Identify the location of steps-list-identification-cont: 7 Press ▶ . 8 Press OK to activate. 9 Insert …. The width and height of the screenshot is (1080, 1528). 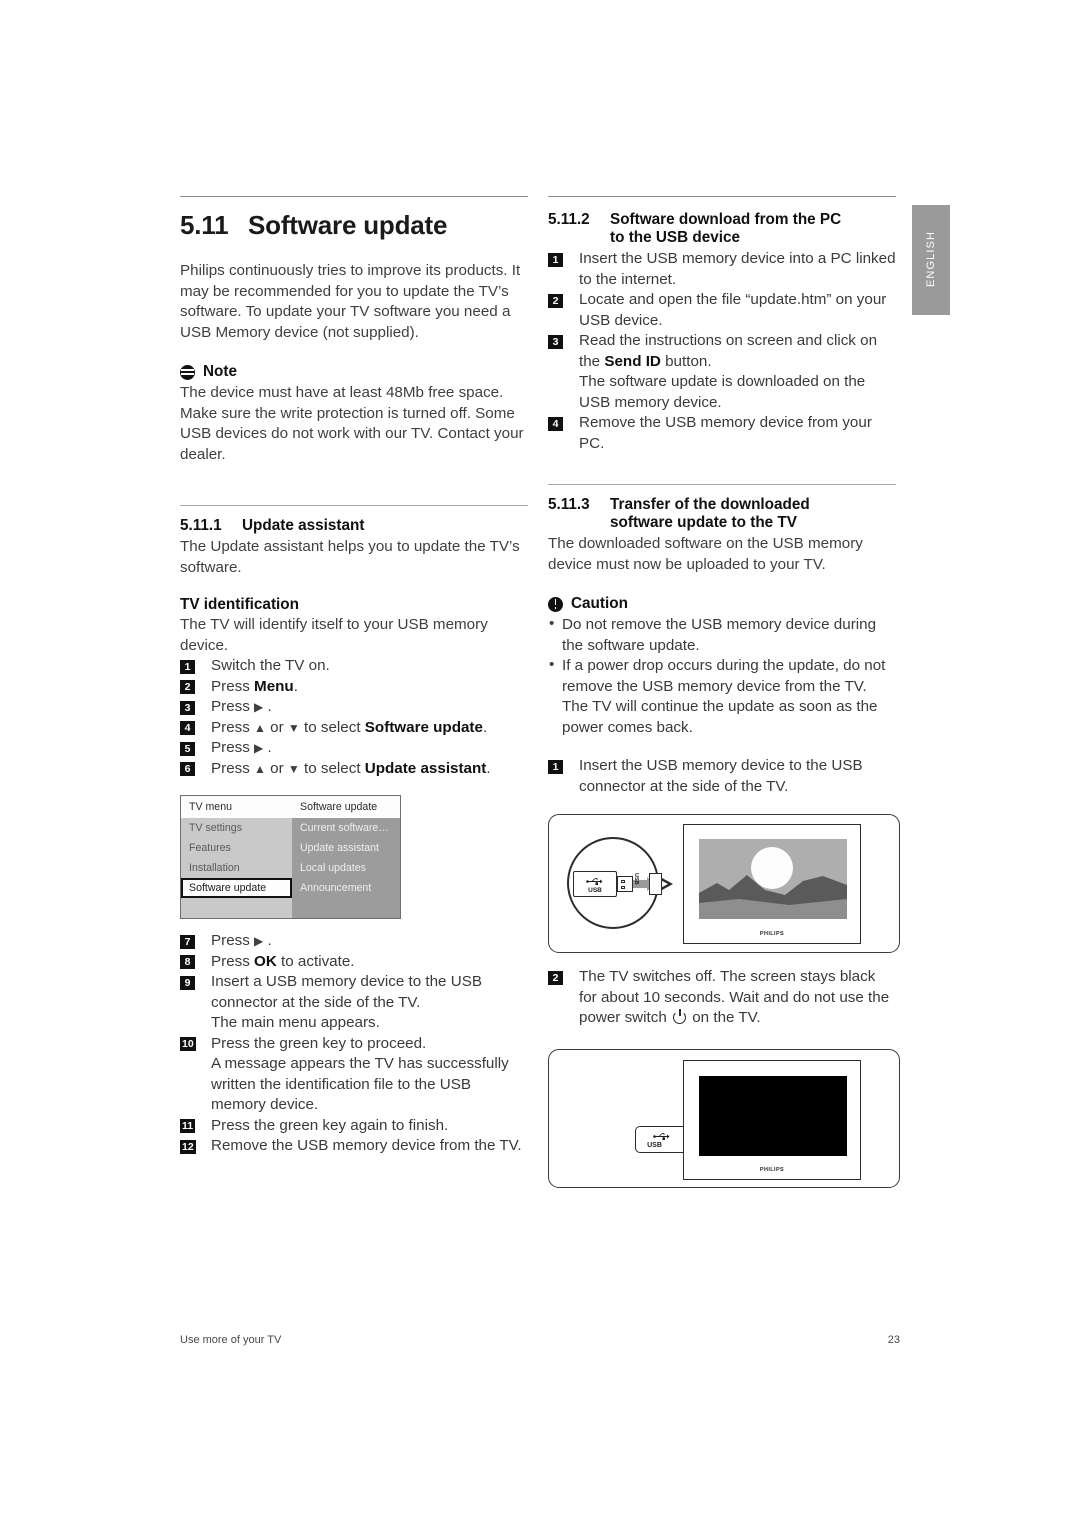
(354, 1044).